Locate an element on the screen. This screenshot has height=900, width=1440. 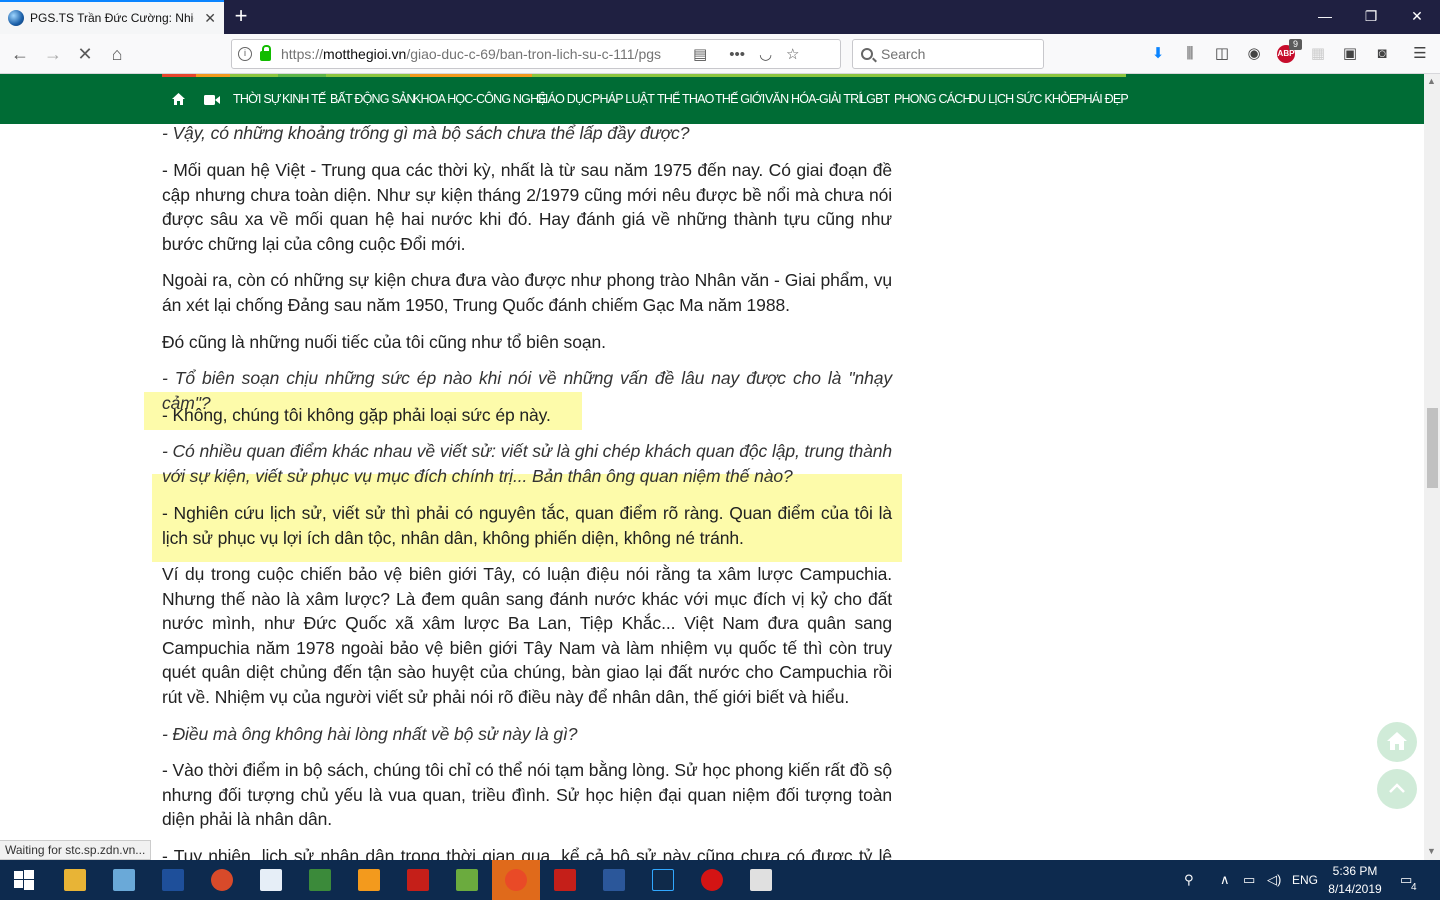
page-scrollbar: ▲ ▼ is located at coordinates (1432, 467).